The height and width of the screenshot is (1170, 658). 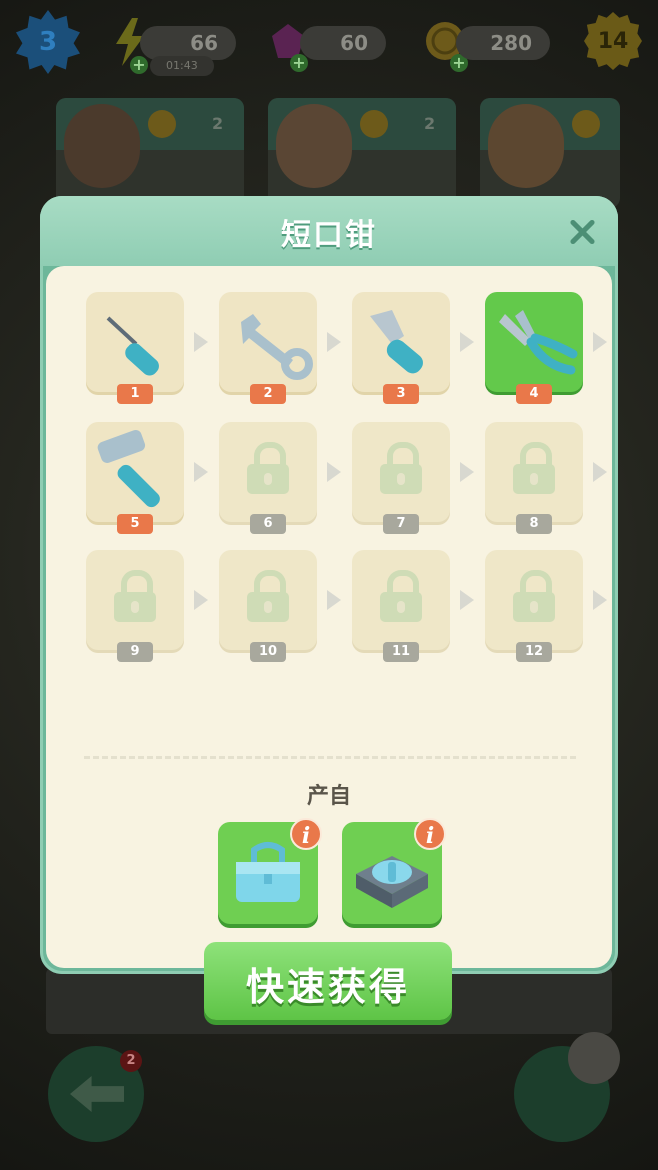 I want to click on chain-item-5: 5, so click(x=135, y=478).